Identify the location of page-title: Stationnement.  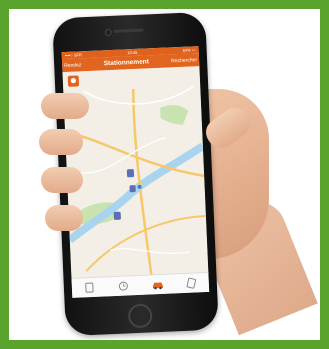
(126, 63).